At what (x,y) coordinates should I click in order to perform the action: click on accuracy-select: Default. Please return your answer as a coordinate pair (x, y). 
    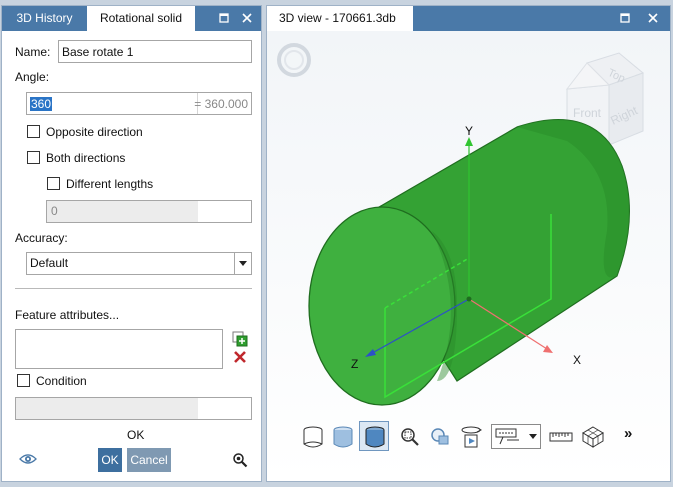
    Looking at the image, I should click on (139, 263).